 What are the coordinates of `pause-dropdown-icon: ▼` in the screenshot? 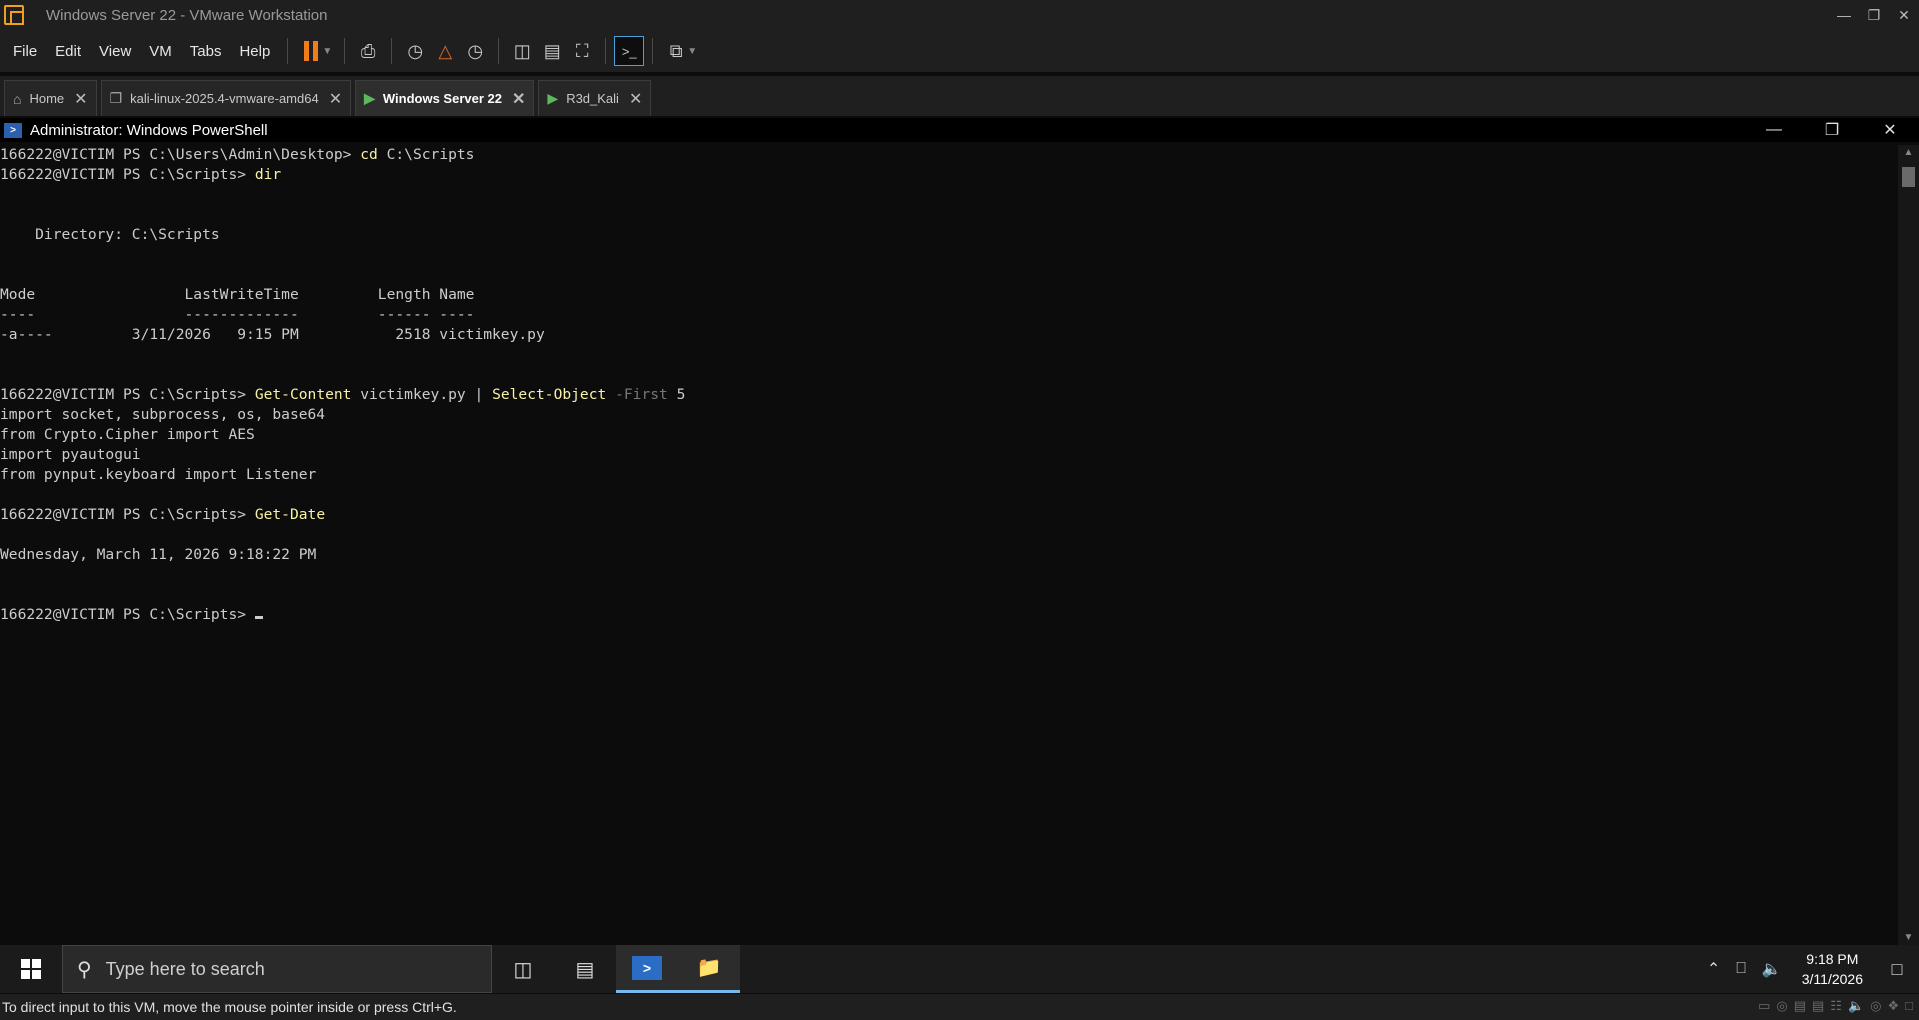 It's located at (327, 51).